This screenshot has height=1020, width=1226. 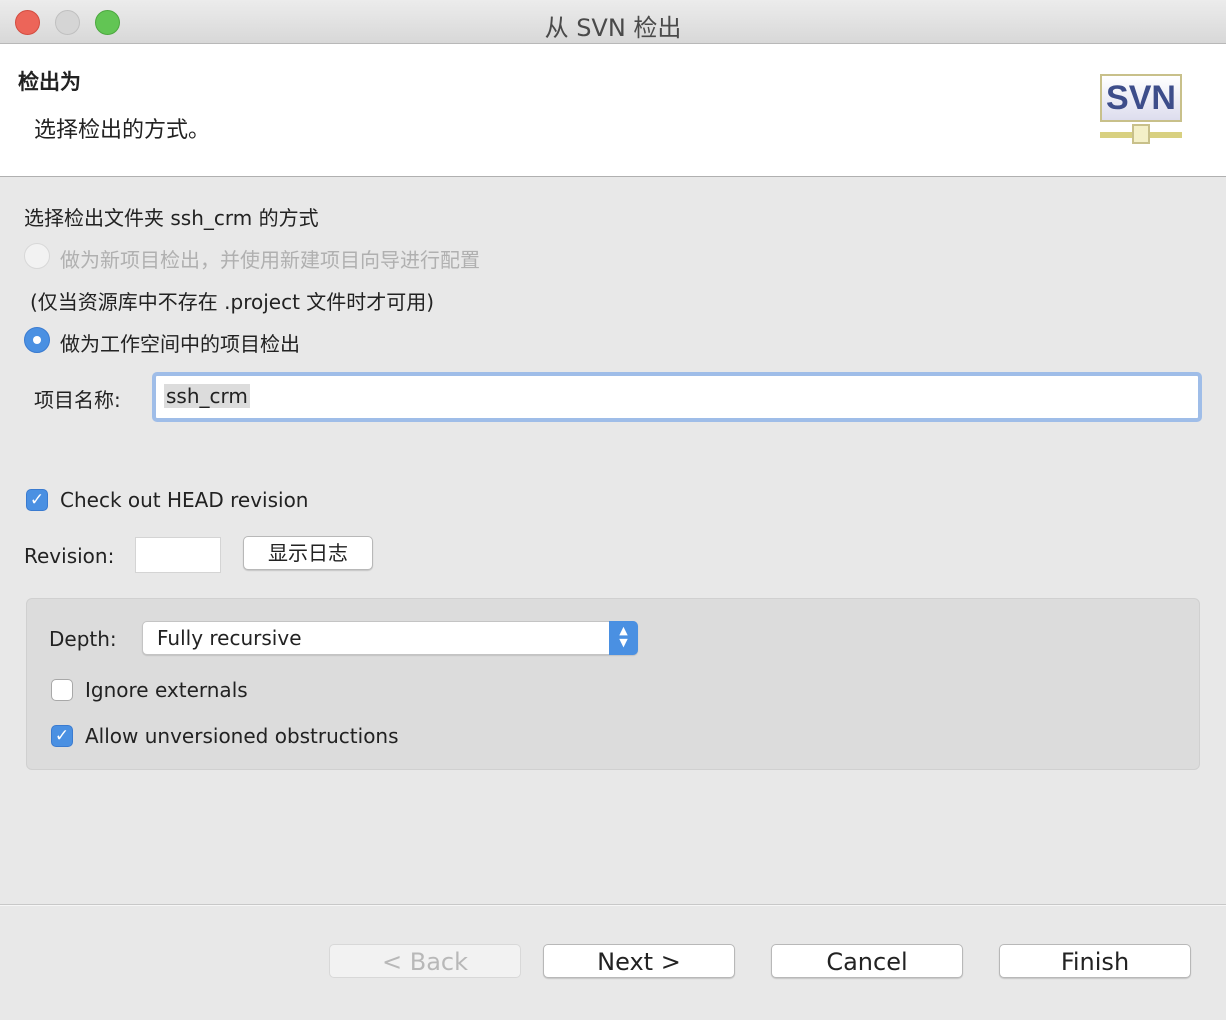 I want to click on revision-label: Revision:, so click(x=69, y=556).